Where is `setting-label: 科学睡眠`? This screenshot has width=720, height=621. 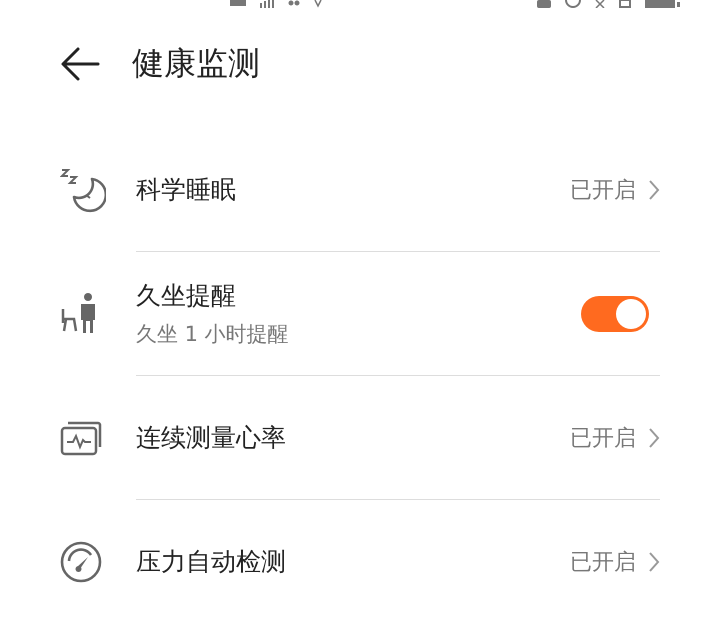
setting-label: 科学睡眠 is located at coordinates (186, 190).